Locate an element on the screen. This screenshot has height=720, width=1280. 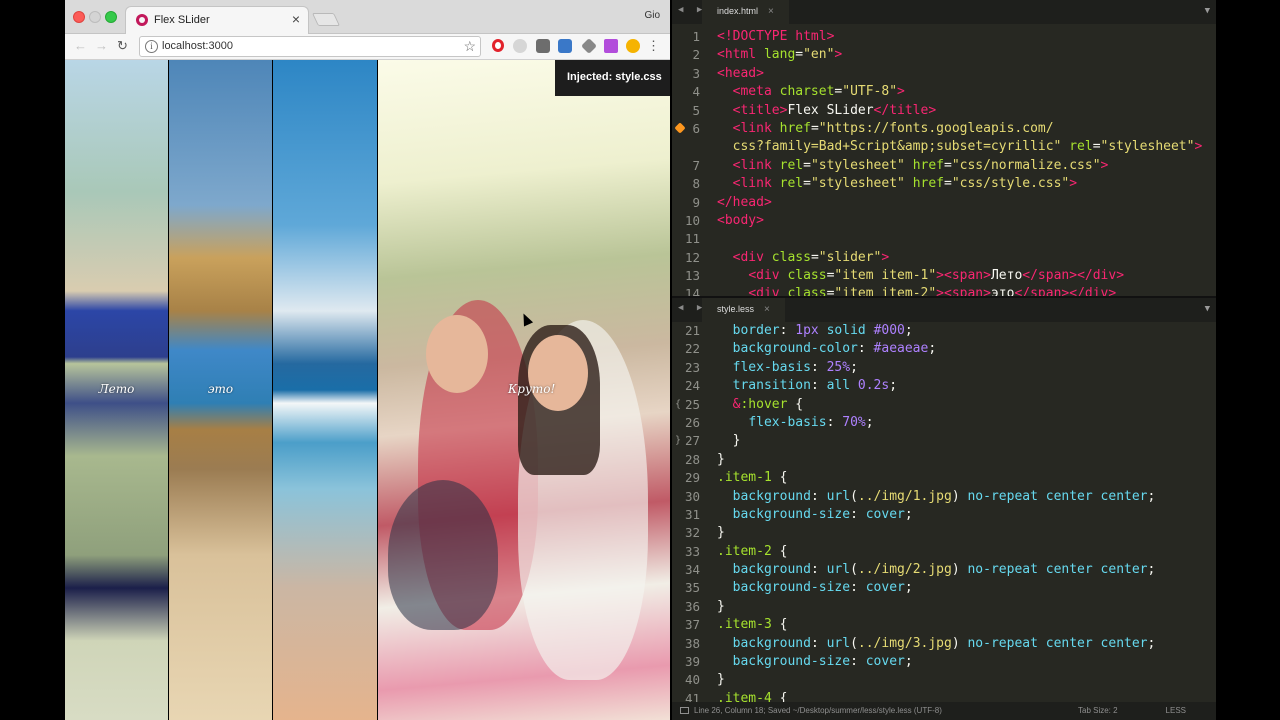
code-line: 1 <!DOCTYPE html> is located at coordinates (944, 37).